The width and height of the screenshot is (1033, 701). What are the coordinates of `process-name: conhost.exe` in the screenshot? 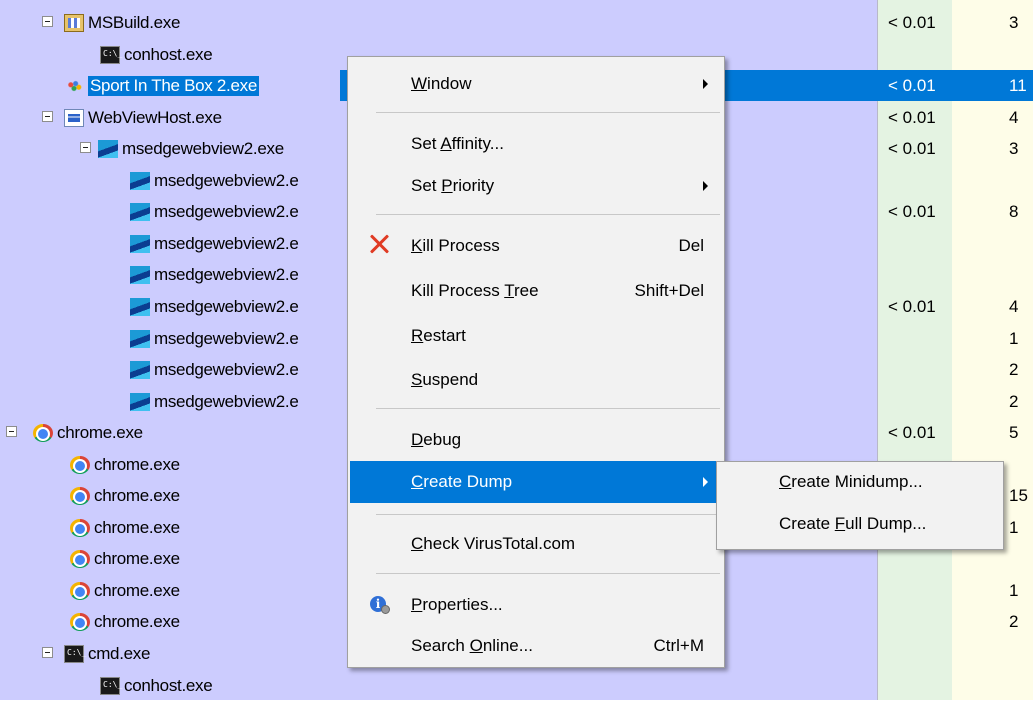 It's located at (168, 685).